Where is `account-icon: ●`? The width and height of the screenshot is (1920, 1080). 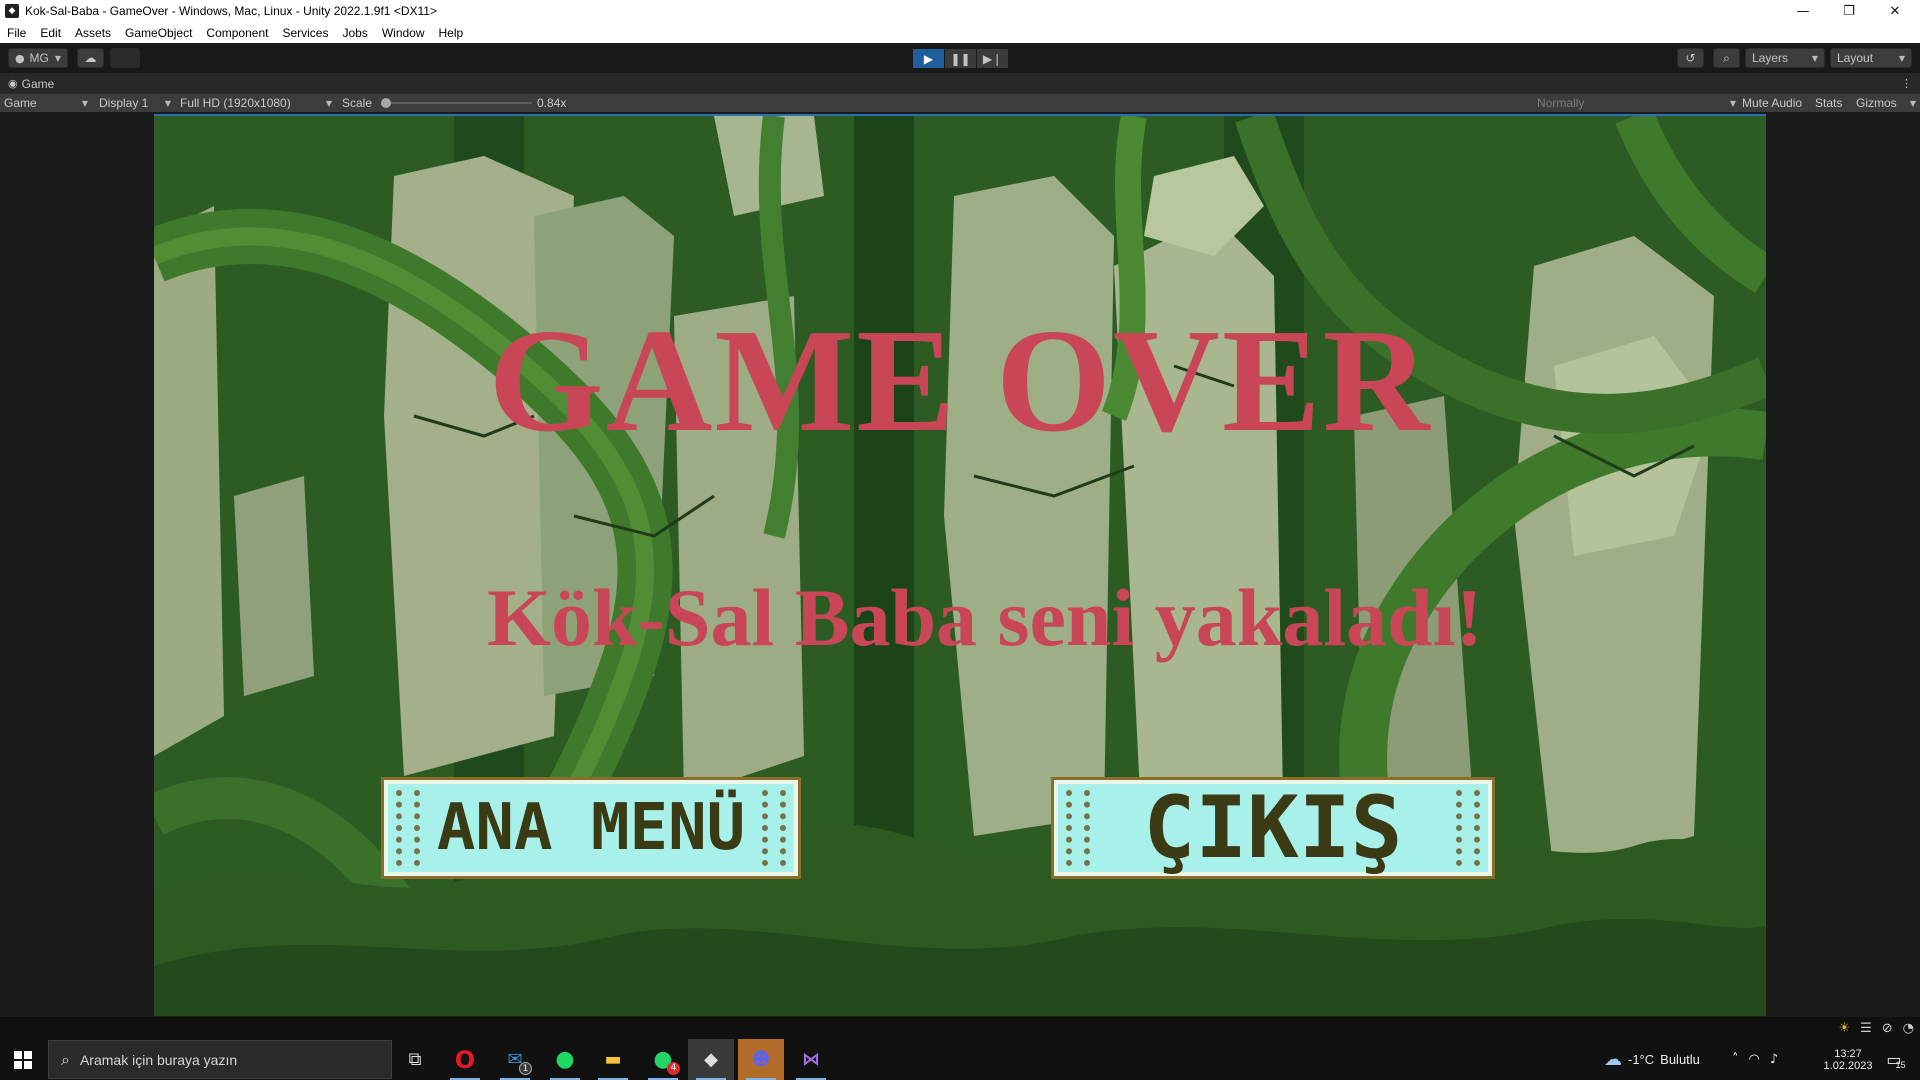
account-icon: ● is located at coordinates (19, 58).